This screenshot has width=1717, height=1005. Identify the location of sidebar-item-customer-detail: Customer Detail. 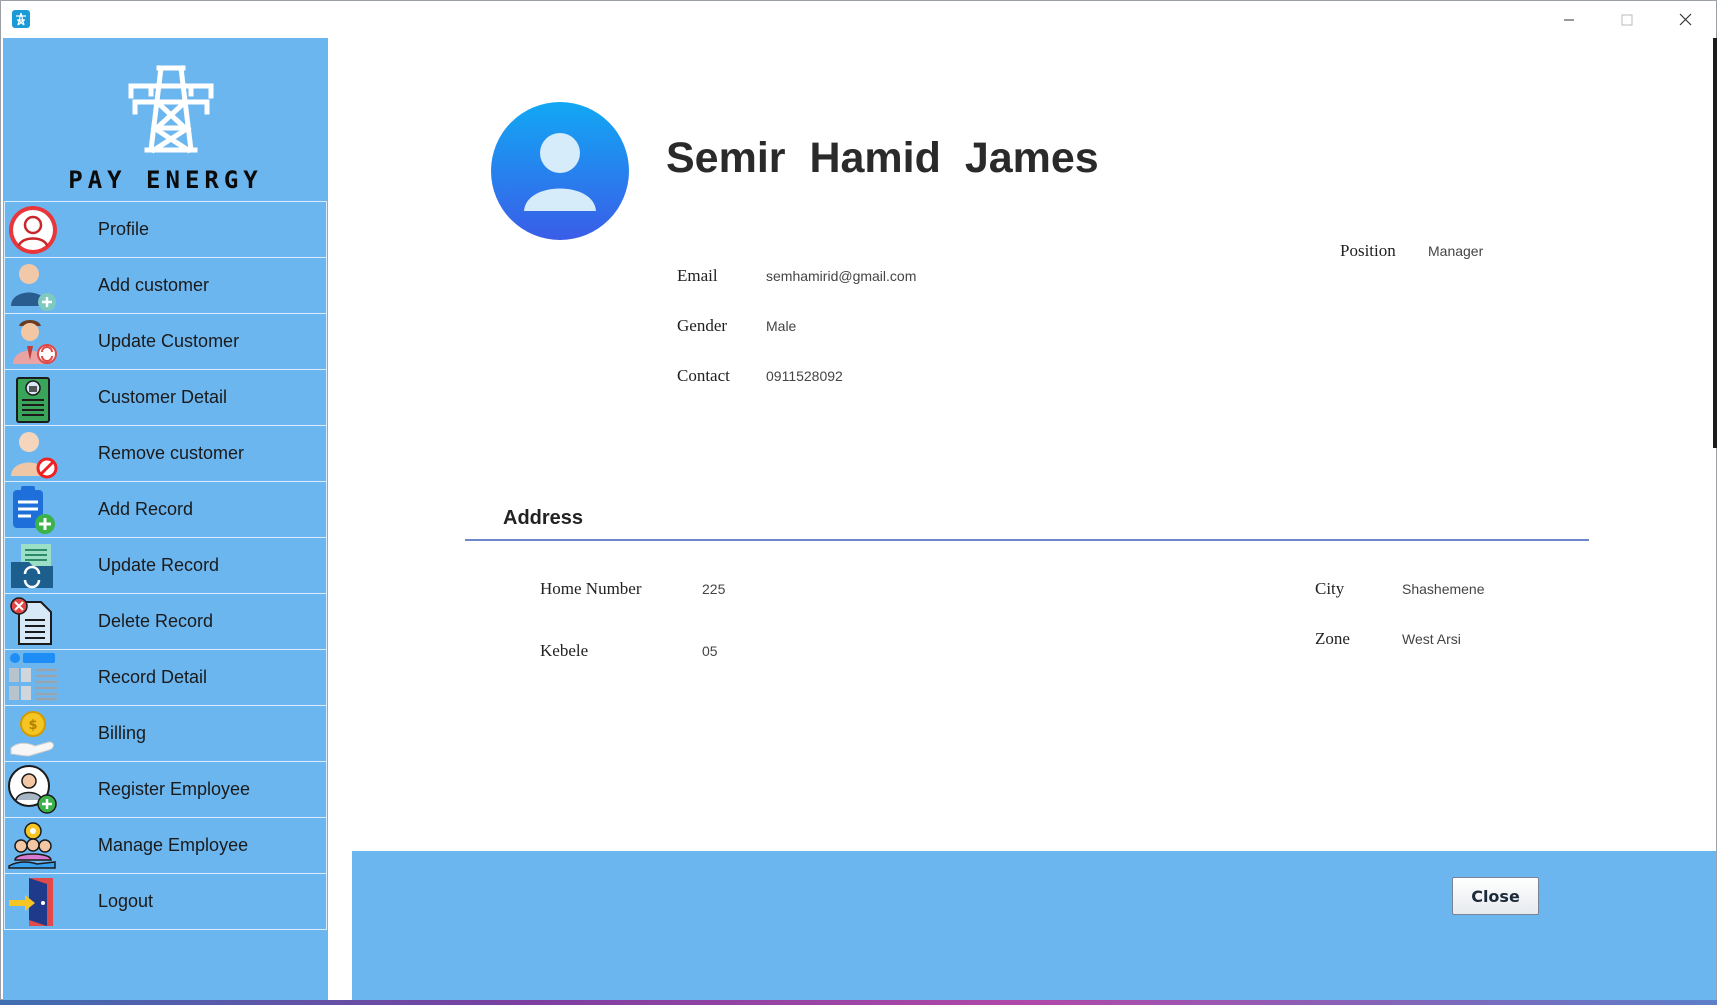
(165, 397).